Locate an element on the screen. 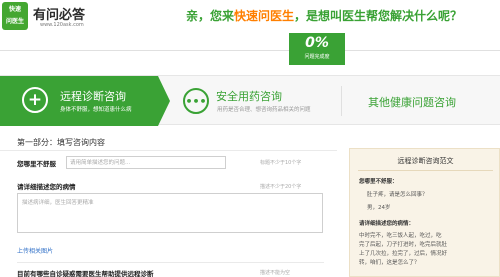  tab-remote-diagnosis: + 远程诊断咨询 身体不舒服，想知道患什么病 is located at coordinates (85, 101).